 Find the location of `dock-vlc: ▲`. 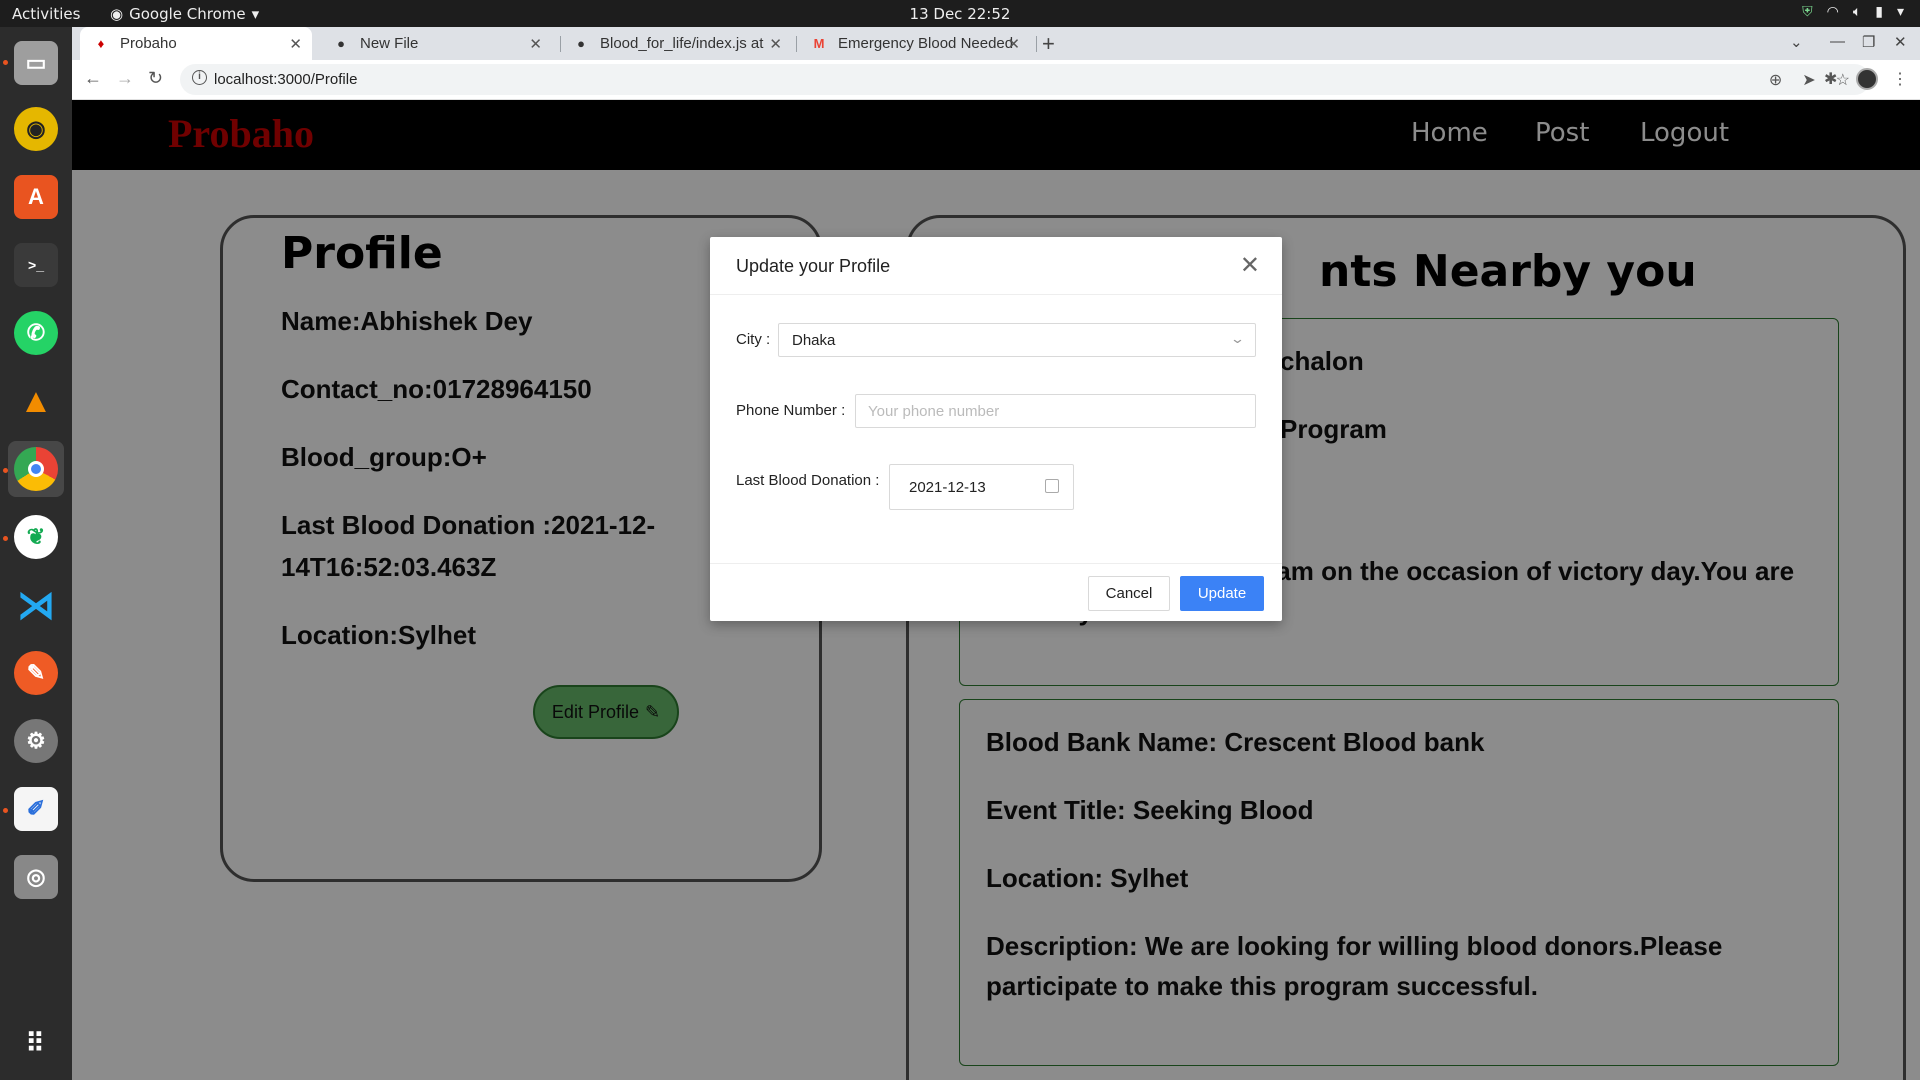

dock-vlc: ▲ is located at coordinates (36, 401).